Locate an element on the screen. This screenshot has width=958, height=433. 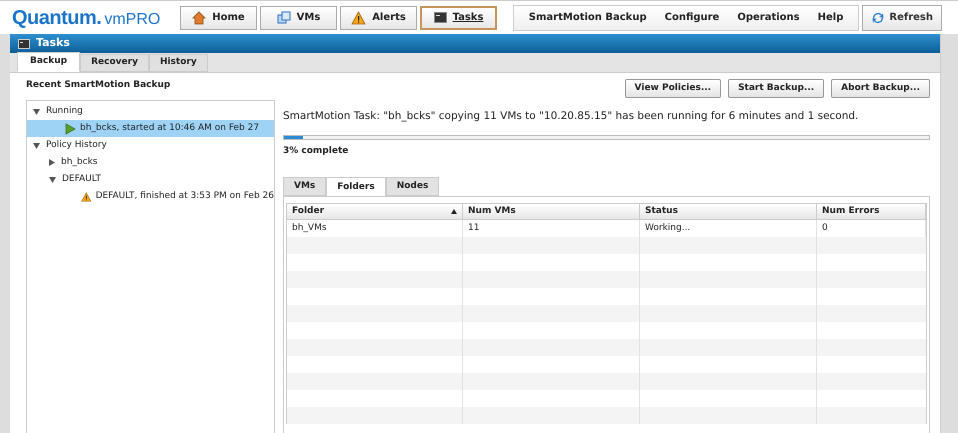
refresh-button: Refresh is located at coordinates (902, 17).